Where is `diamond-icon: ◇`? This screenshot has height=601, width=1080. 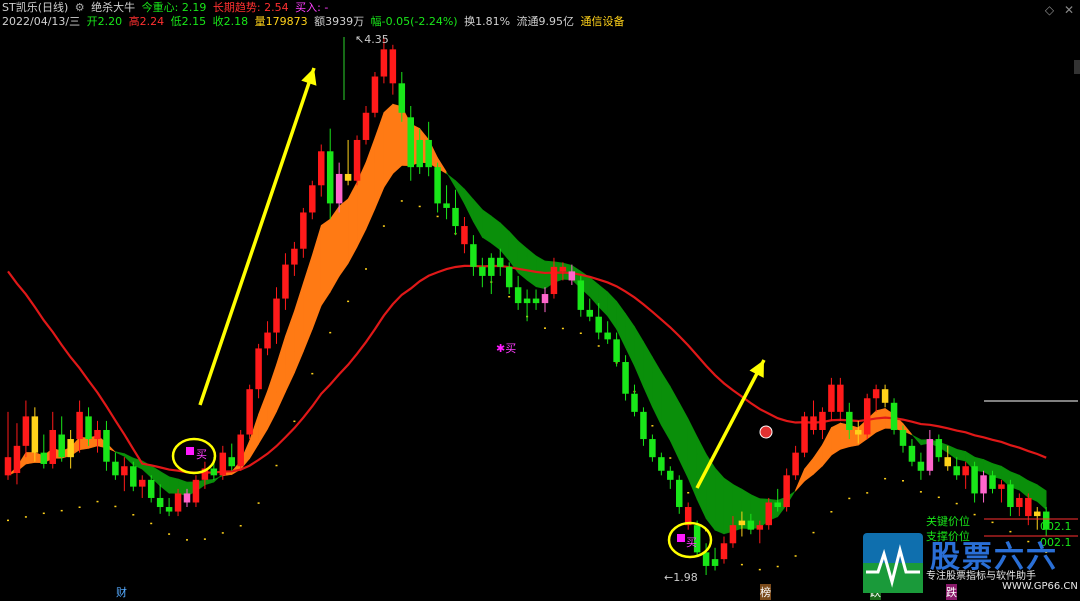
diamond-icon: ◇ is located at coordinates (1049, 10).